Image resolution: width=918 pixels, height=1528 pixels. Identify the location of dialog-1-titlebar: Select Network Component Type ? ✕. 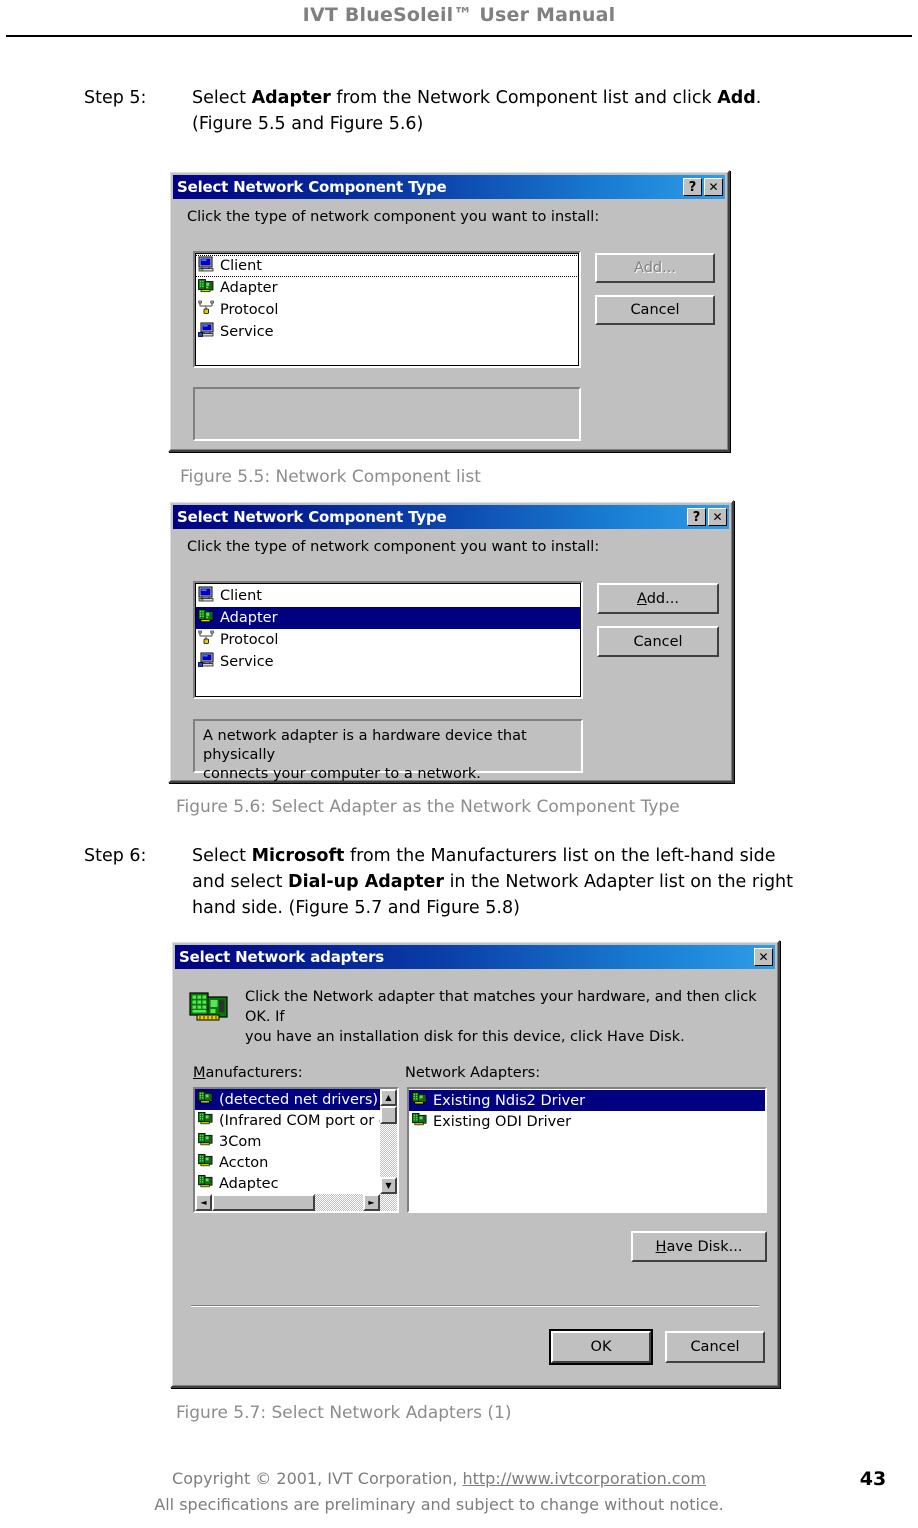
(449, 187).